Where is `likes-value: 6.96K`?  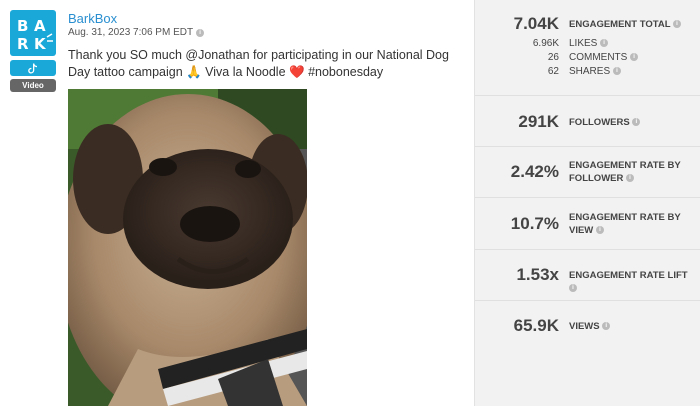 likes-value: 6.96K is located at coordinates (545, 43).